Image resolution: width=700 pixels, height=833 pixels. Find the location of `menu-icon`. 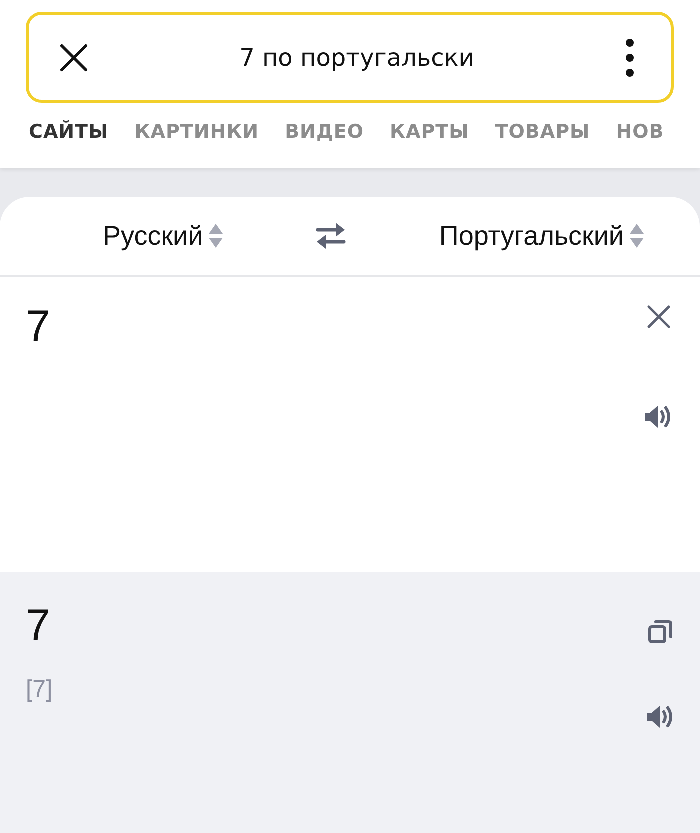

menu-icon is located at coordinates (630, 58).